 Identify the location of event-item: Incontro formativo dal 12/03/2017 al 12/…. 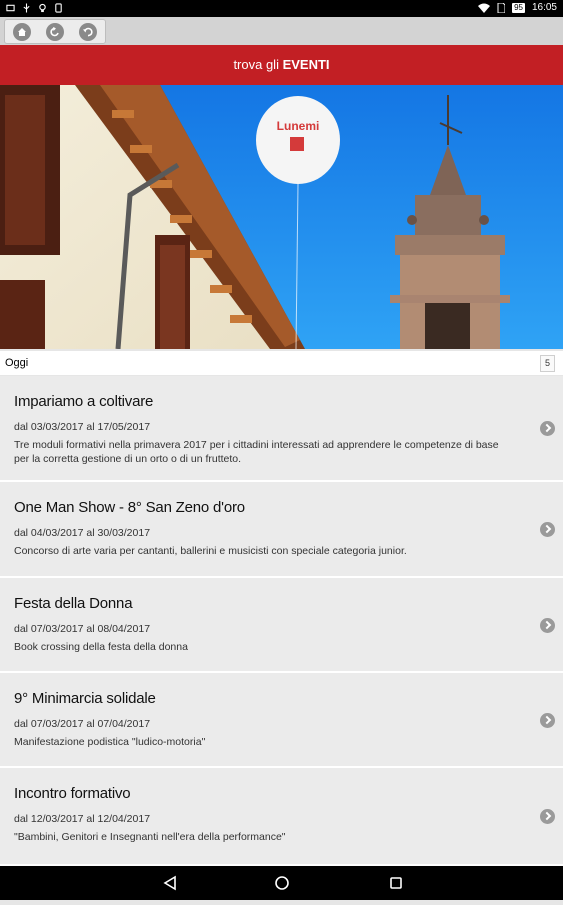
(281, 817).